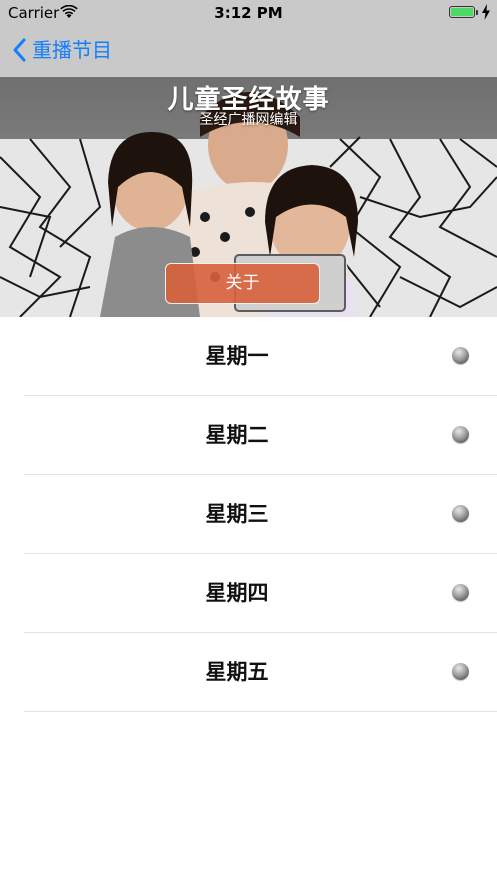 Image resolution: width=497 pixels, height=883 pixels. I want to click on navigation-bar: 重播节目, so click(248, 51).